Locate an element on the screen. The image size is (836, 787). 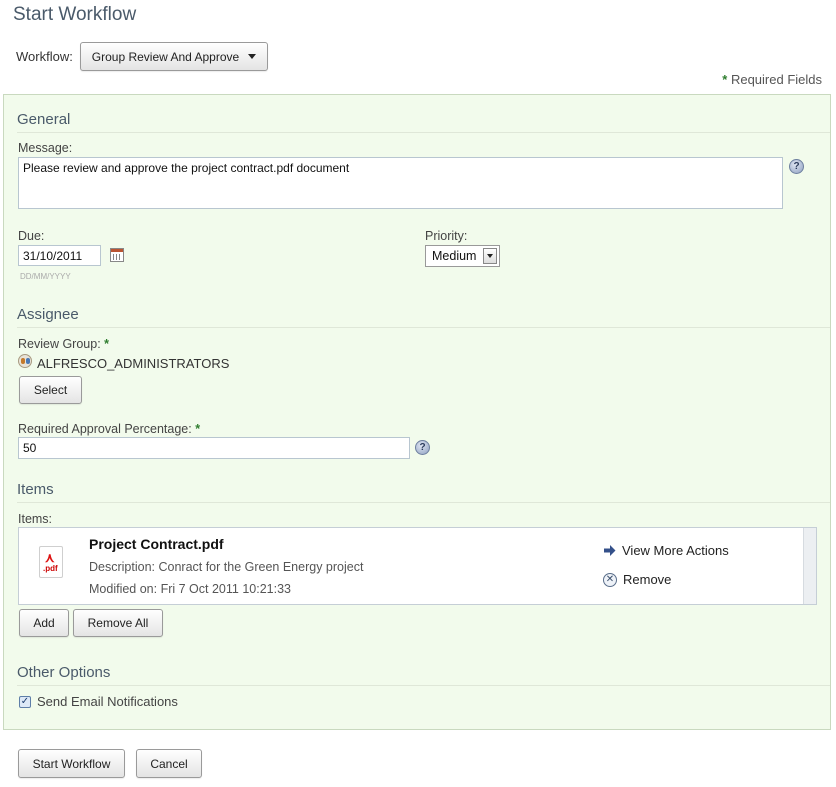
priority-selected: Medium is located at coordinates (454, 256).